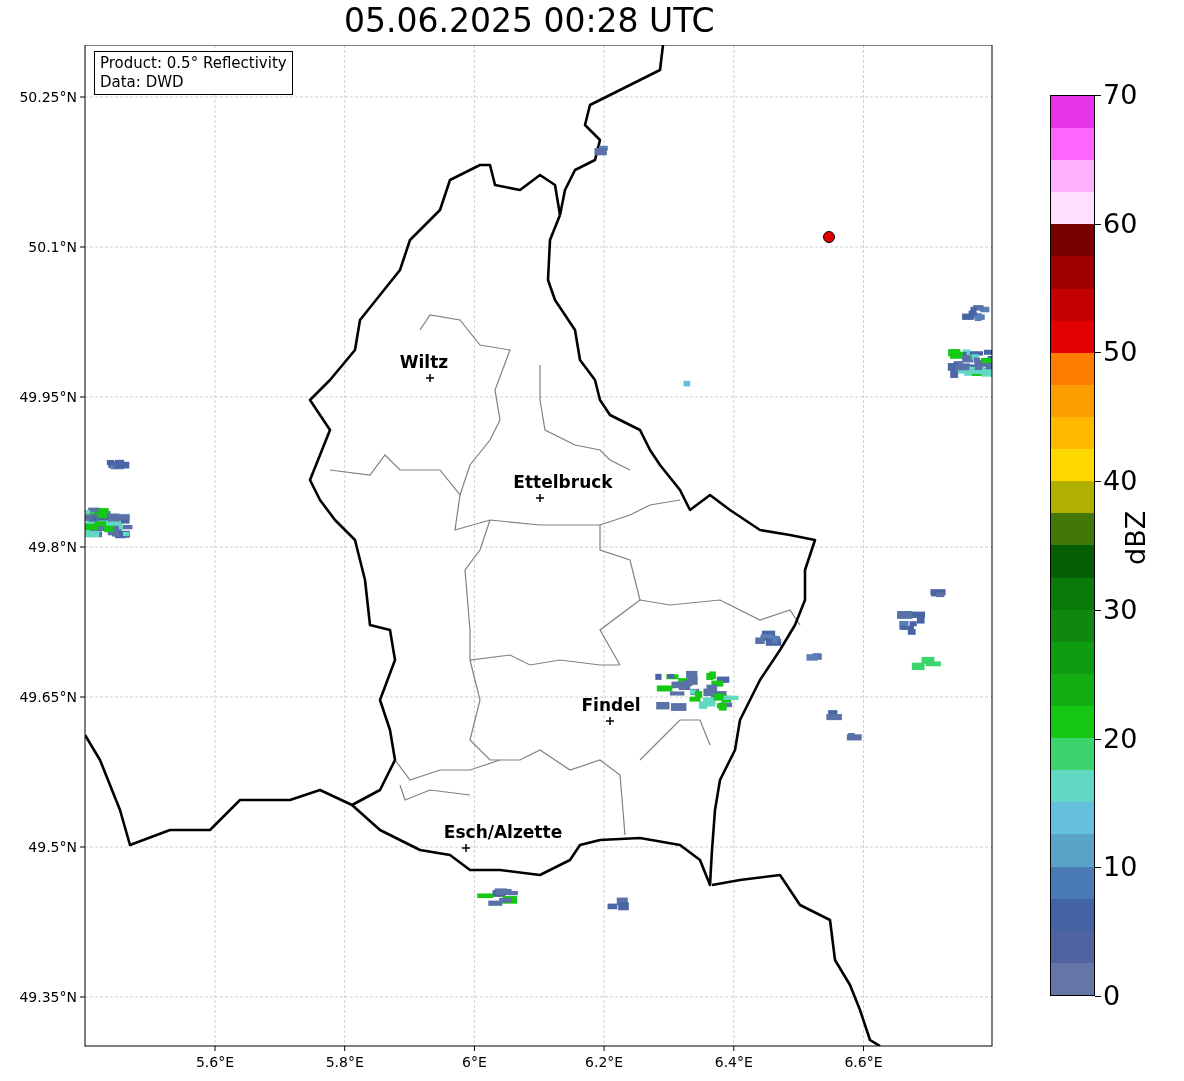  What do you see at coordinates (1120, 738) in the screenshot?
I see `colorbar-tick-label: 20` at bounding box center [1120, 738].